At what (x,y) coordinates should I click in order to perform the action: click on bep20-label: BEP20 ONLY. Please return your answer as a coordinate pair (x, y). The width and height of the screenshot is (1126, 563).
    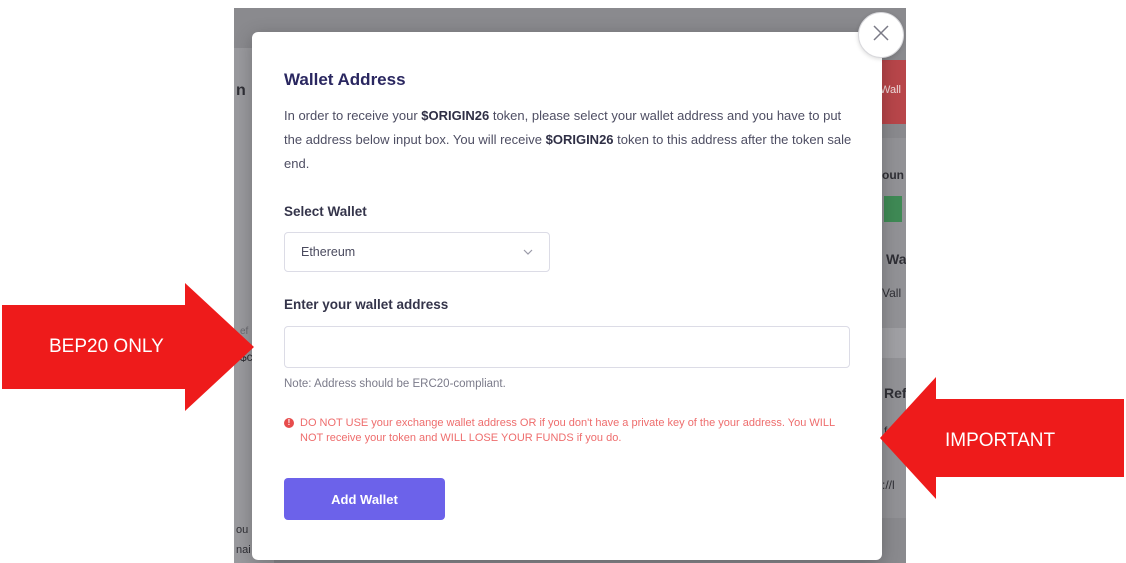
    Looking at the image, I should click on (106, 346).